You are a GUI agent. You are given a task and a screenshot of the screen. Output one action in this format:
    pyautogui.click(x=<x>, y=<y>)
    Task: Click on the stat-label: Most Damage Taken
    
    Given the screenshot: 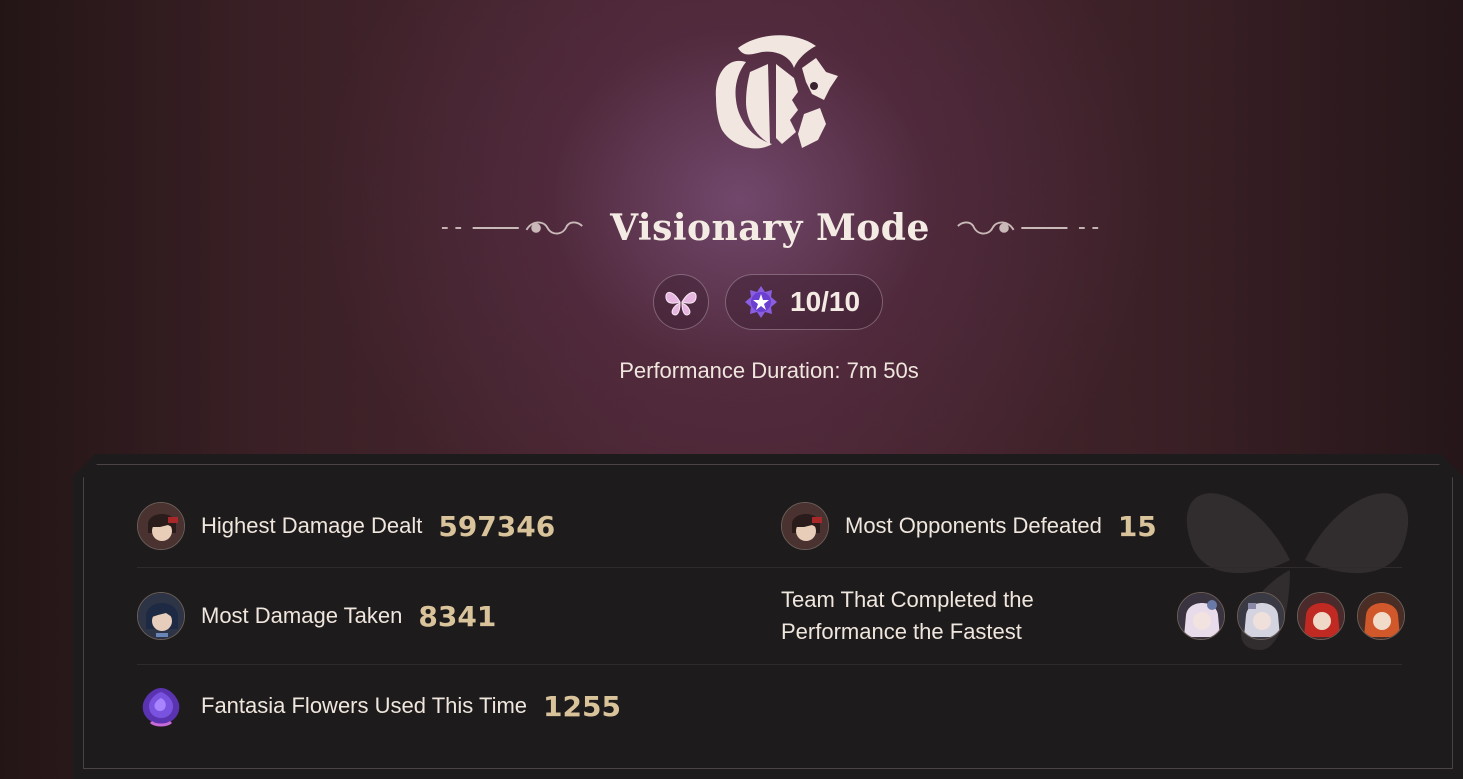 What is the action you would take?
    pyautogui.click(x=302, y=615)
    